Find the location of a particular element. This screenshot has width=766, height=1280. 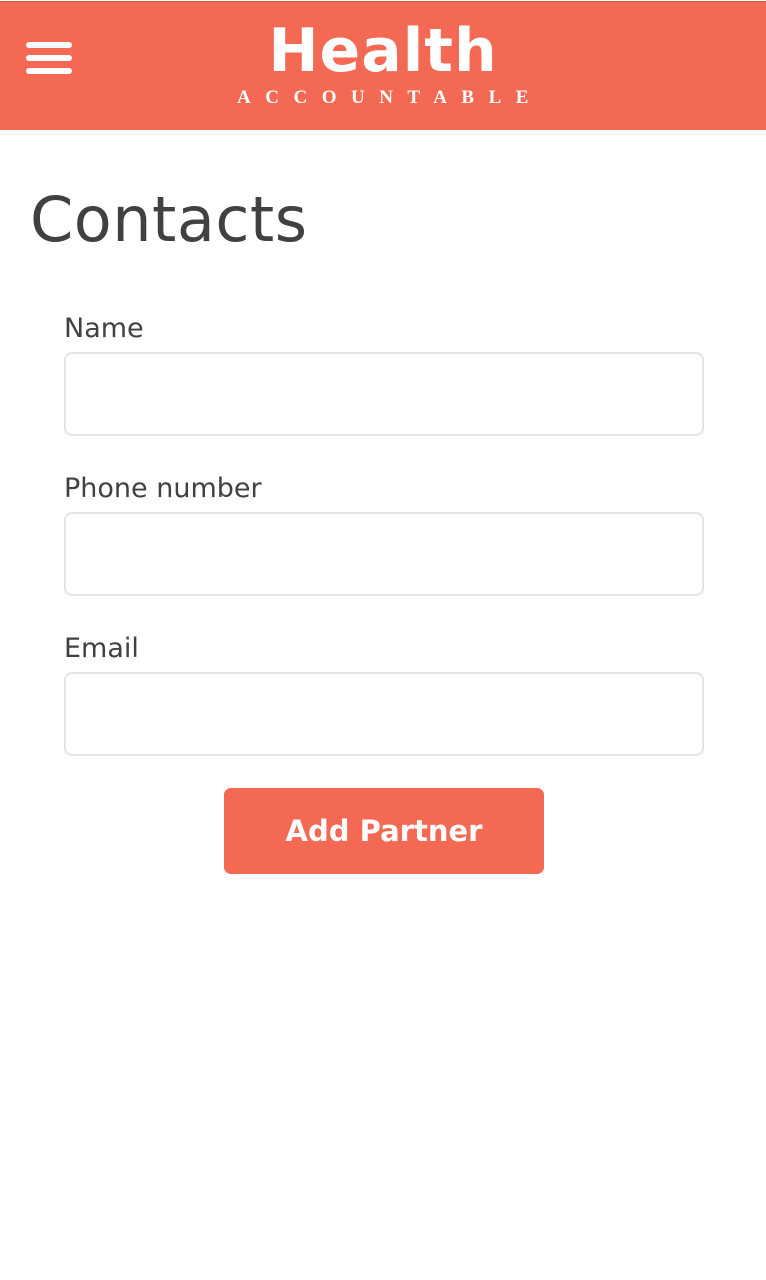

app-header: Health ACCOUNTABLE is located at coordinates (383, 65).